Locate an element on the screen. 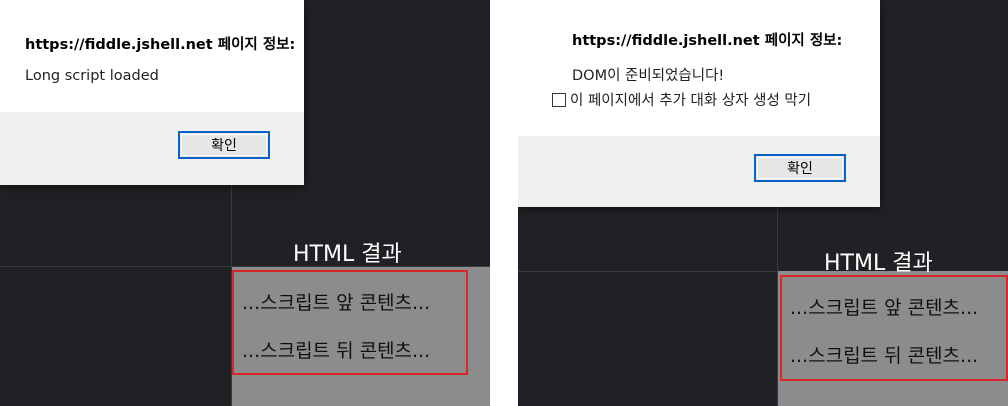 The height and width of the screenshot is (406, 1008). dialog-message: Long script loaded is located at coordinates (92, 76).